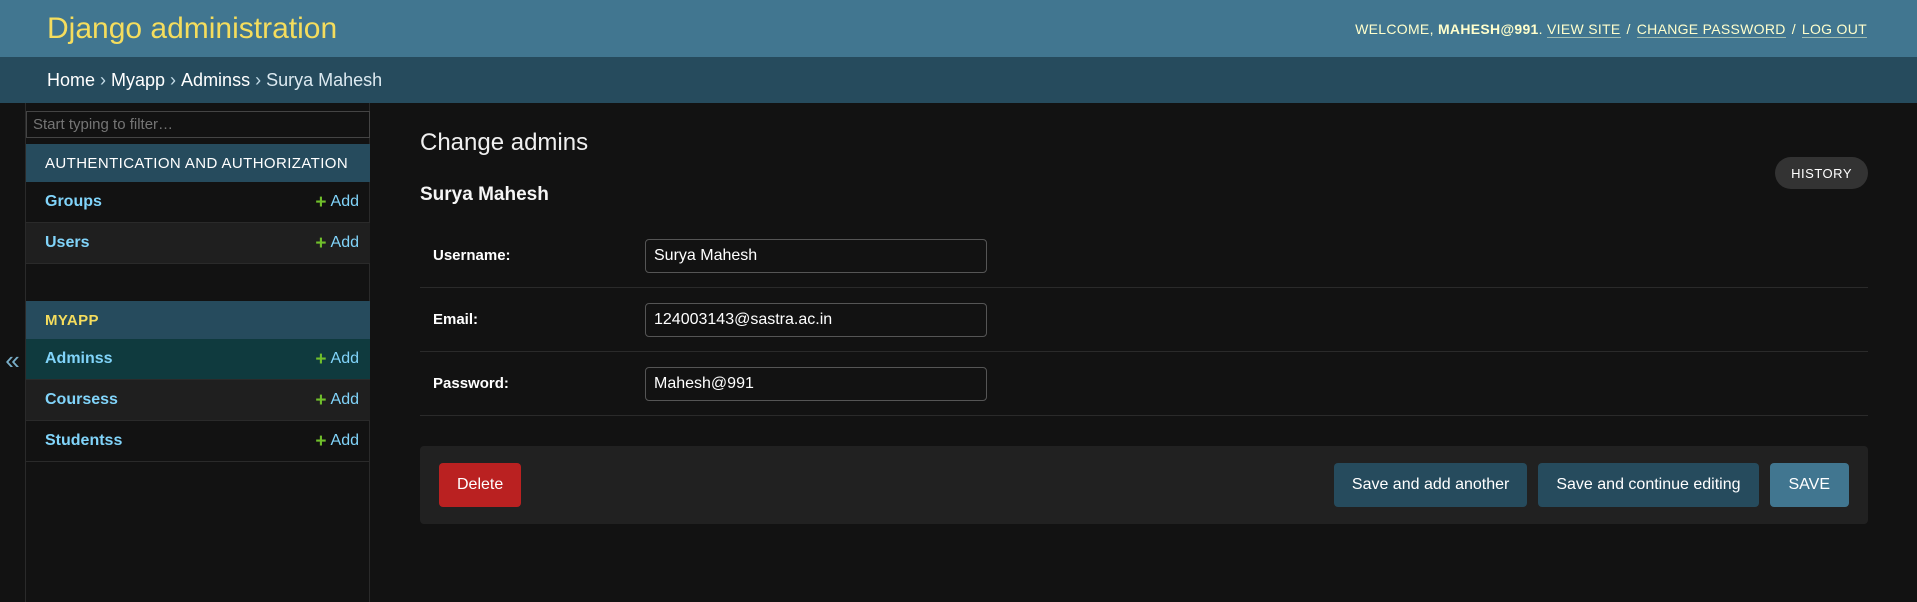 The width and height of the screenshot is (1917, 602). What do you see at coordinates (472, 255) in the screenshot?
I see `username-label: Username:` at bounding box center [472, 255].